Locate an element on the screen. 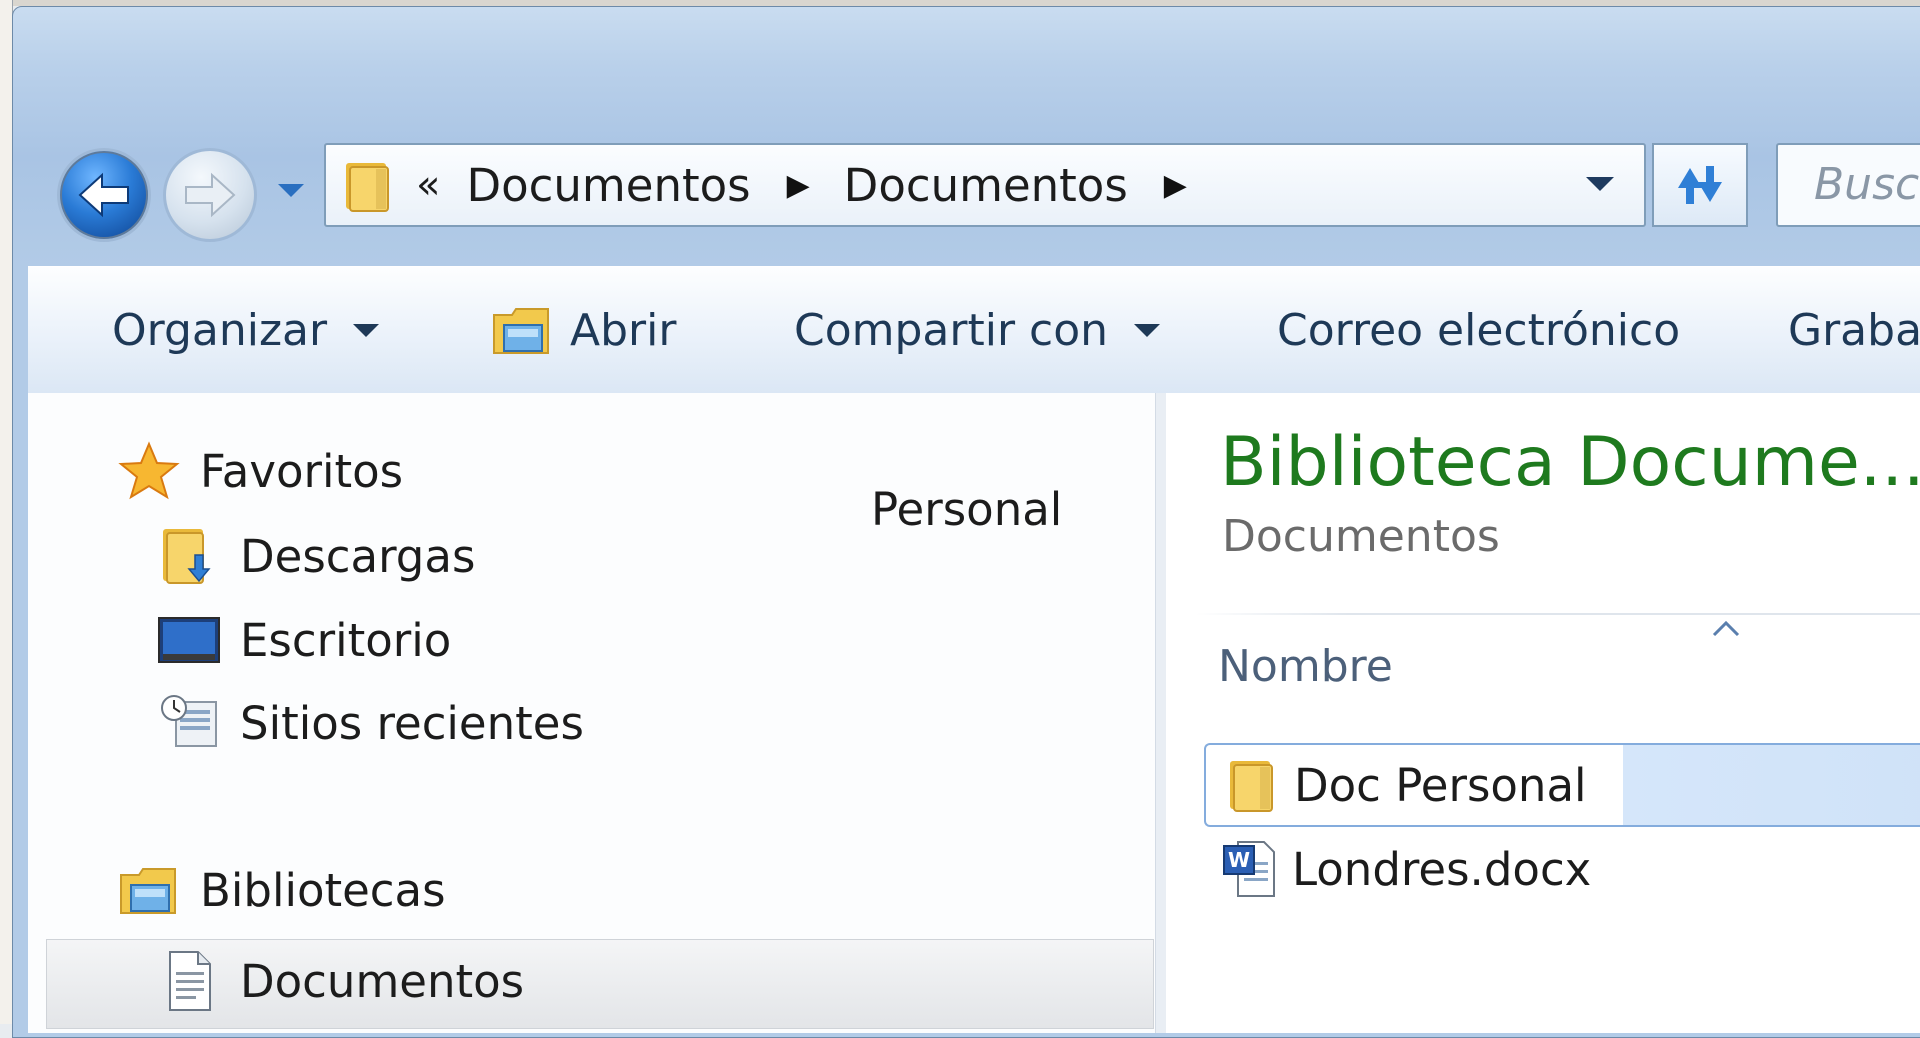 This screenshot has width=1920, height=1038. breadcrumb-item-documentos-2: Documentos is located at coordinates (986, 185).